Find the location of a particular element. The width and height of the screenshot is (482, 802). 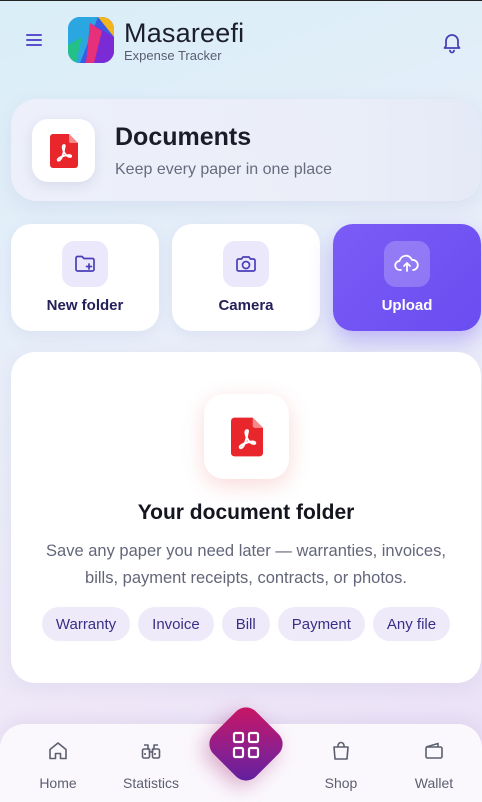

nav-item-home: Home is located at coordinates (58, 763).